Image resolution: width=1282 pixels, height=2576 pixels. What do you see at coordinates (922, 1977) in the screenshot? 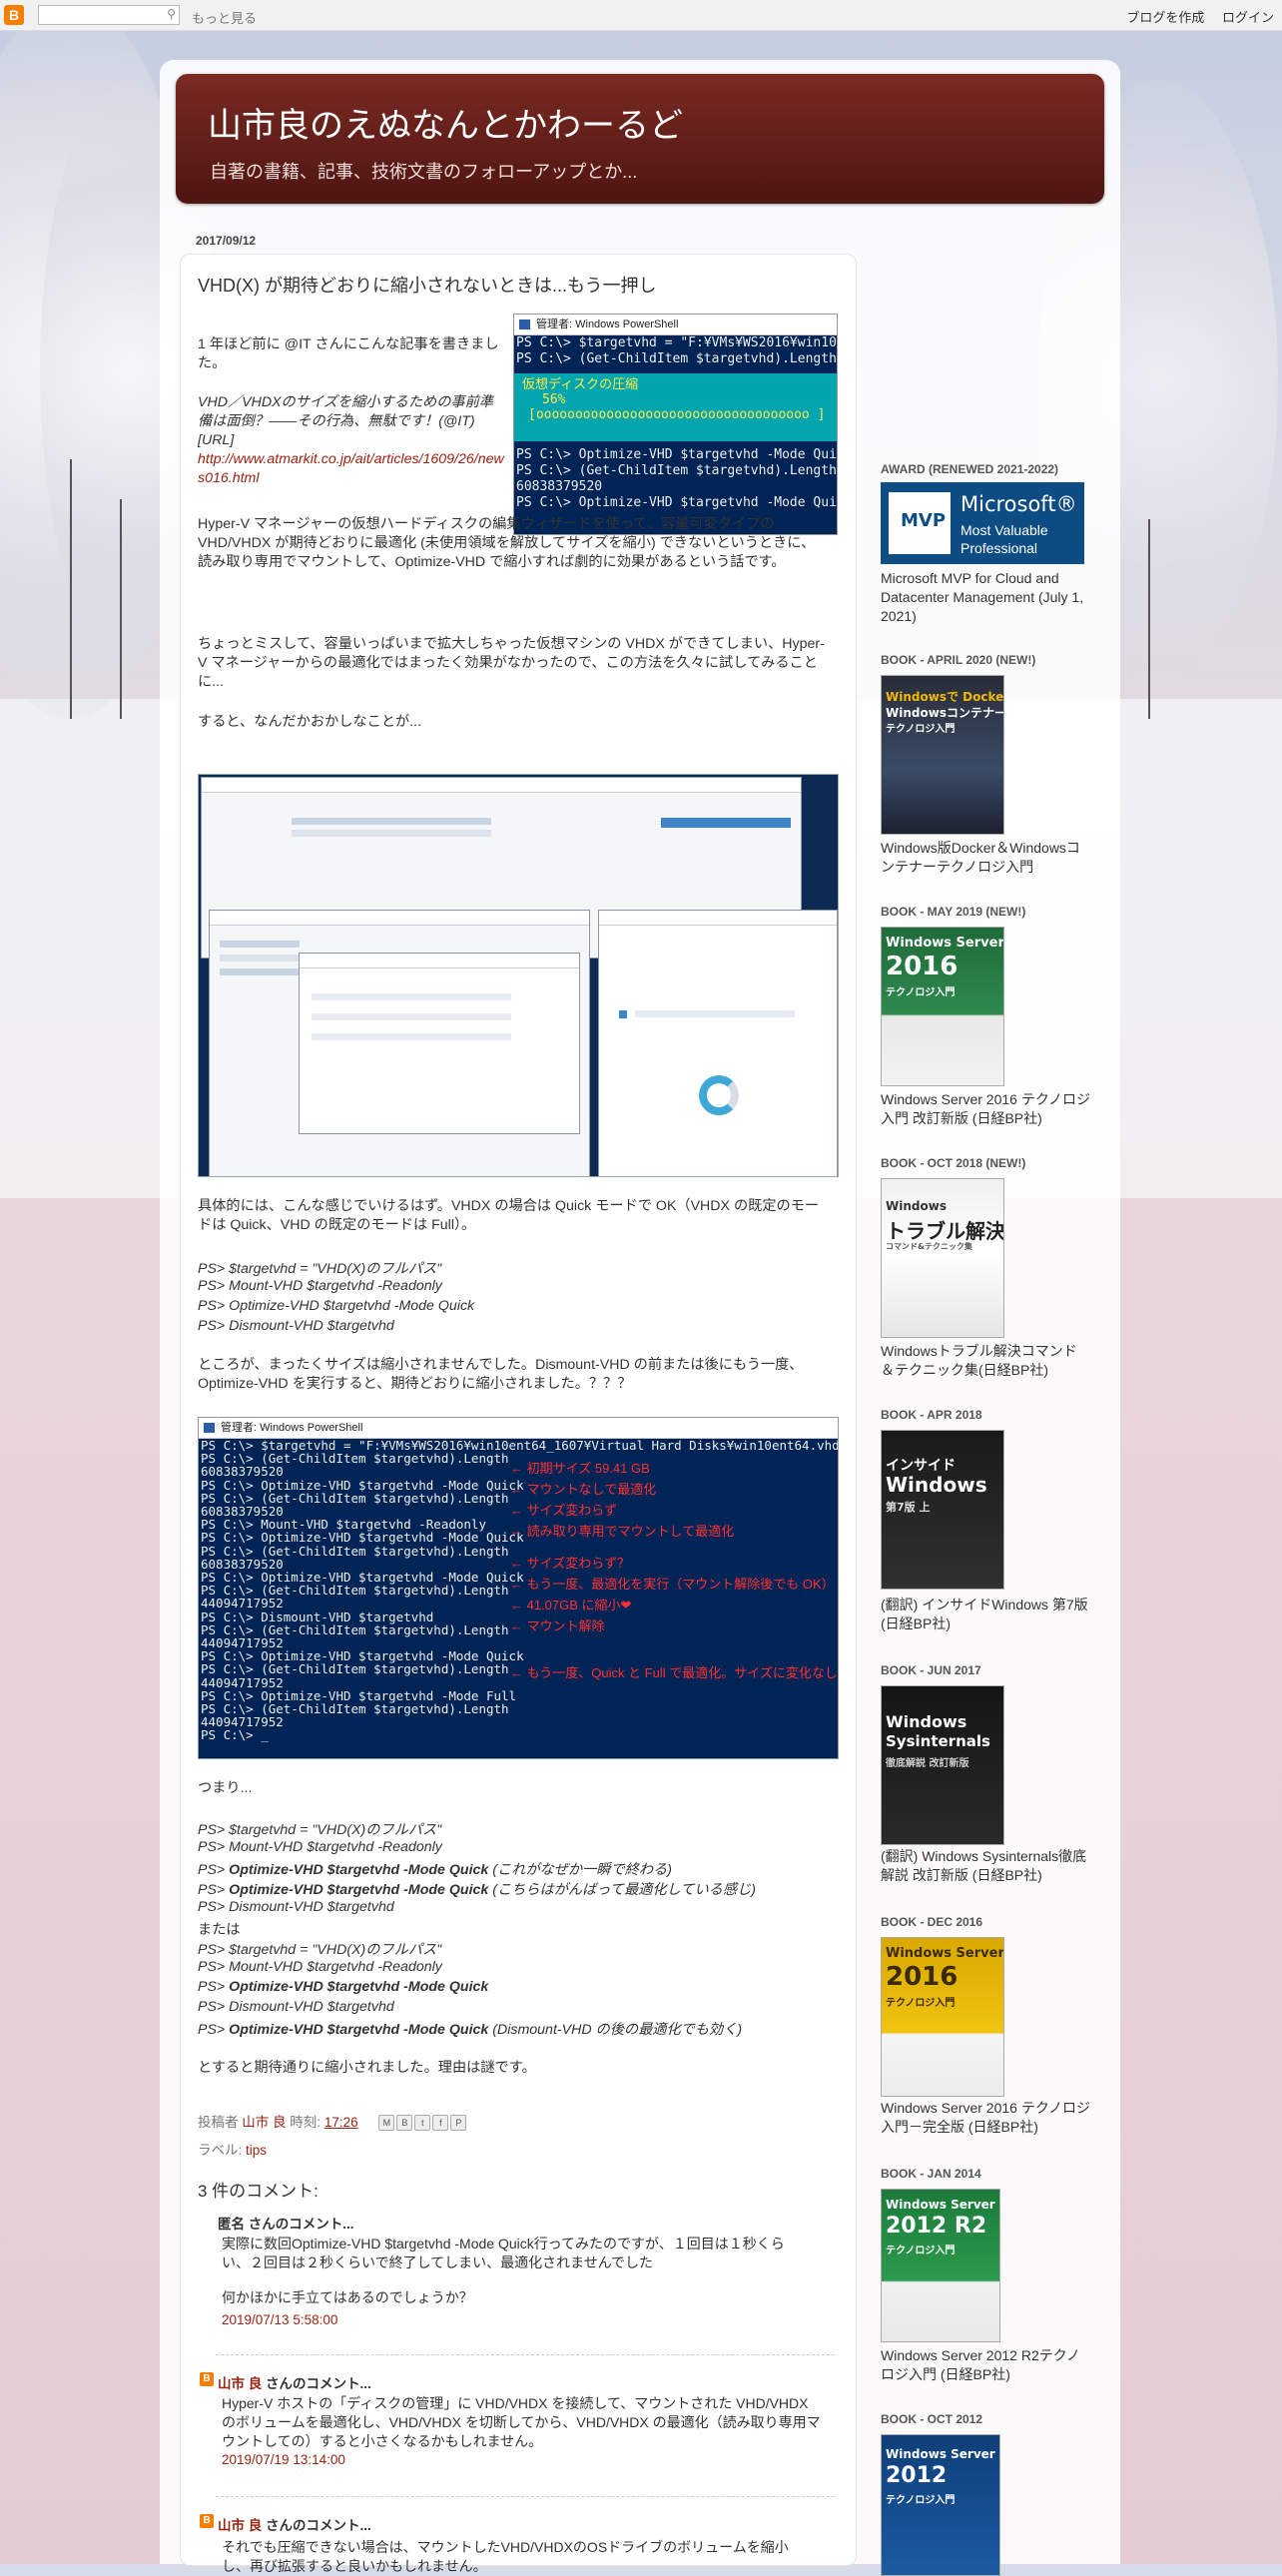
I see `cover-text: 2016` at bounding box center [922, 1977].